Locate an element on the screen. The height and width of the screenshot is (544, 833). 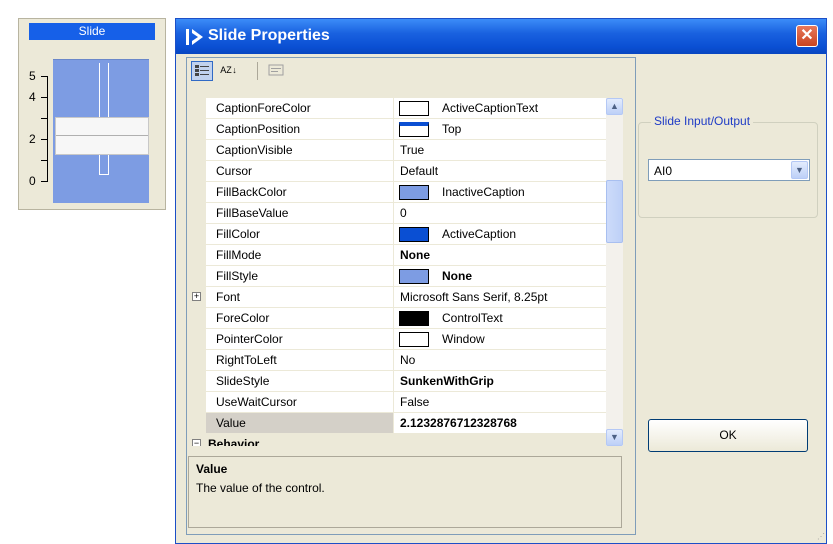
property-pages-icon is located at coordinates (276, 70).